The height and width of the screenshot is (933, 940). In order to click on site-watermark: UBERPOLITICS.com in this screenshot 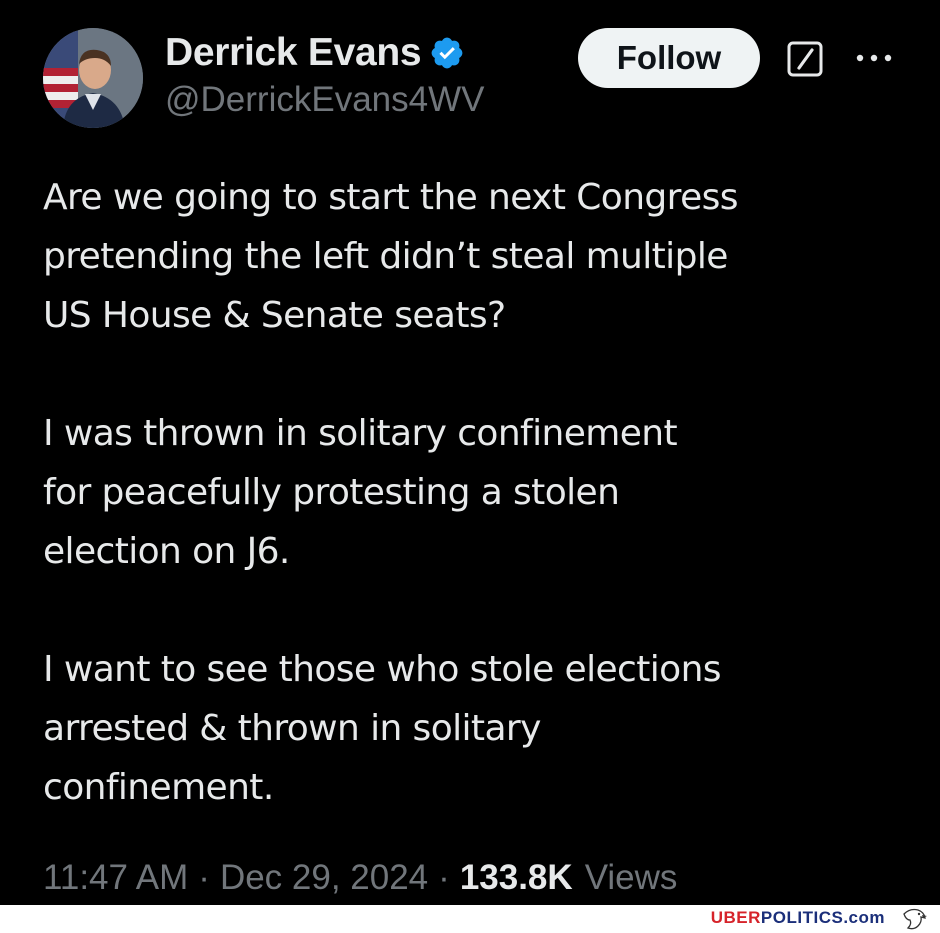, I will do `click(798, 918)`.